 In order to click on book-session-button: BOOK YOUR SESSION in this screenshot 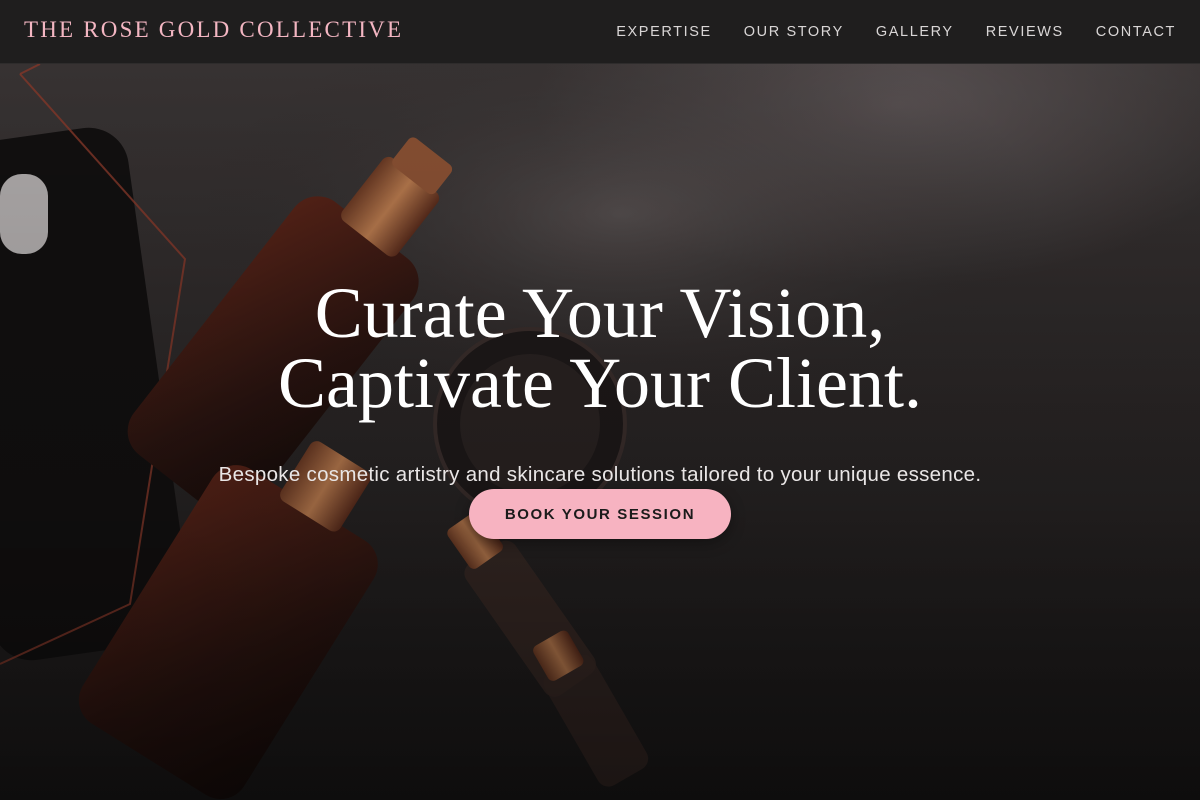, I will do `click(600, 514)`.